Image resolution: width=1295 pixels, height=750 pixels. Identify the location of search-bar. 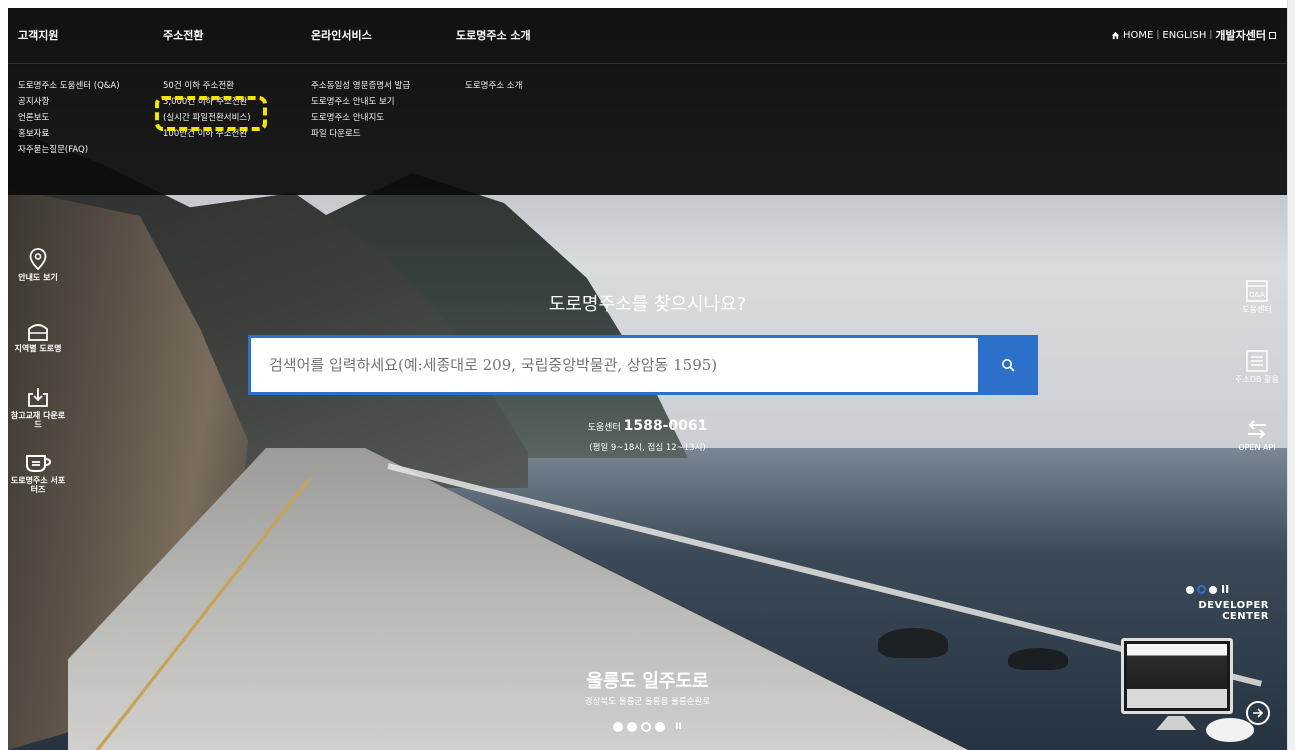
(643, 365).